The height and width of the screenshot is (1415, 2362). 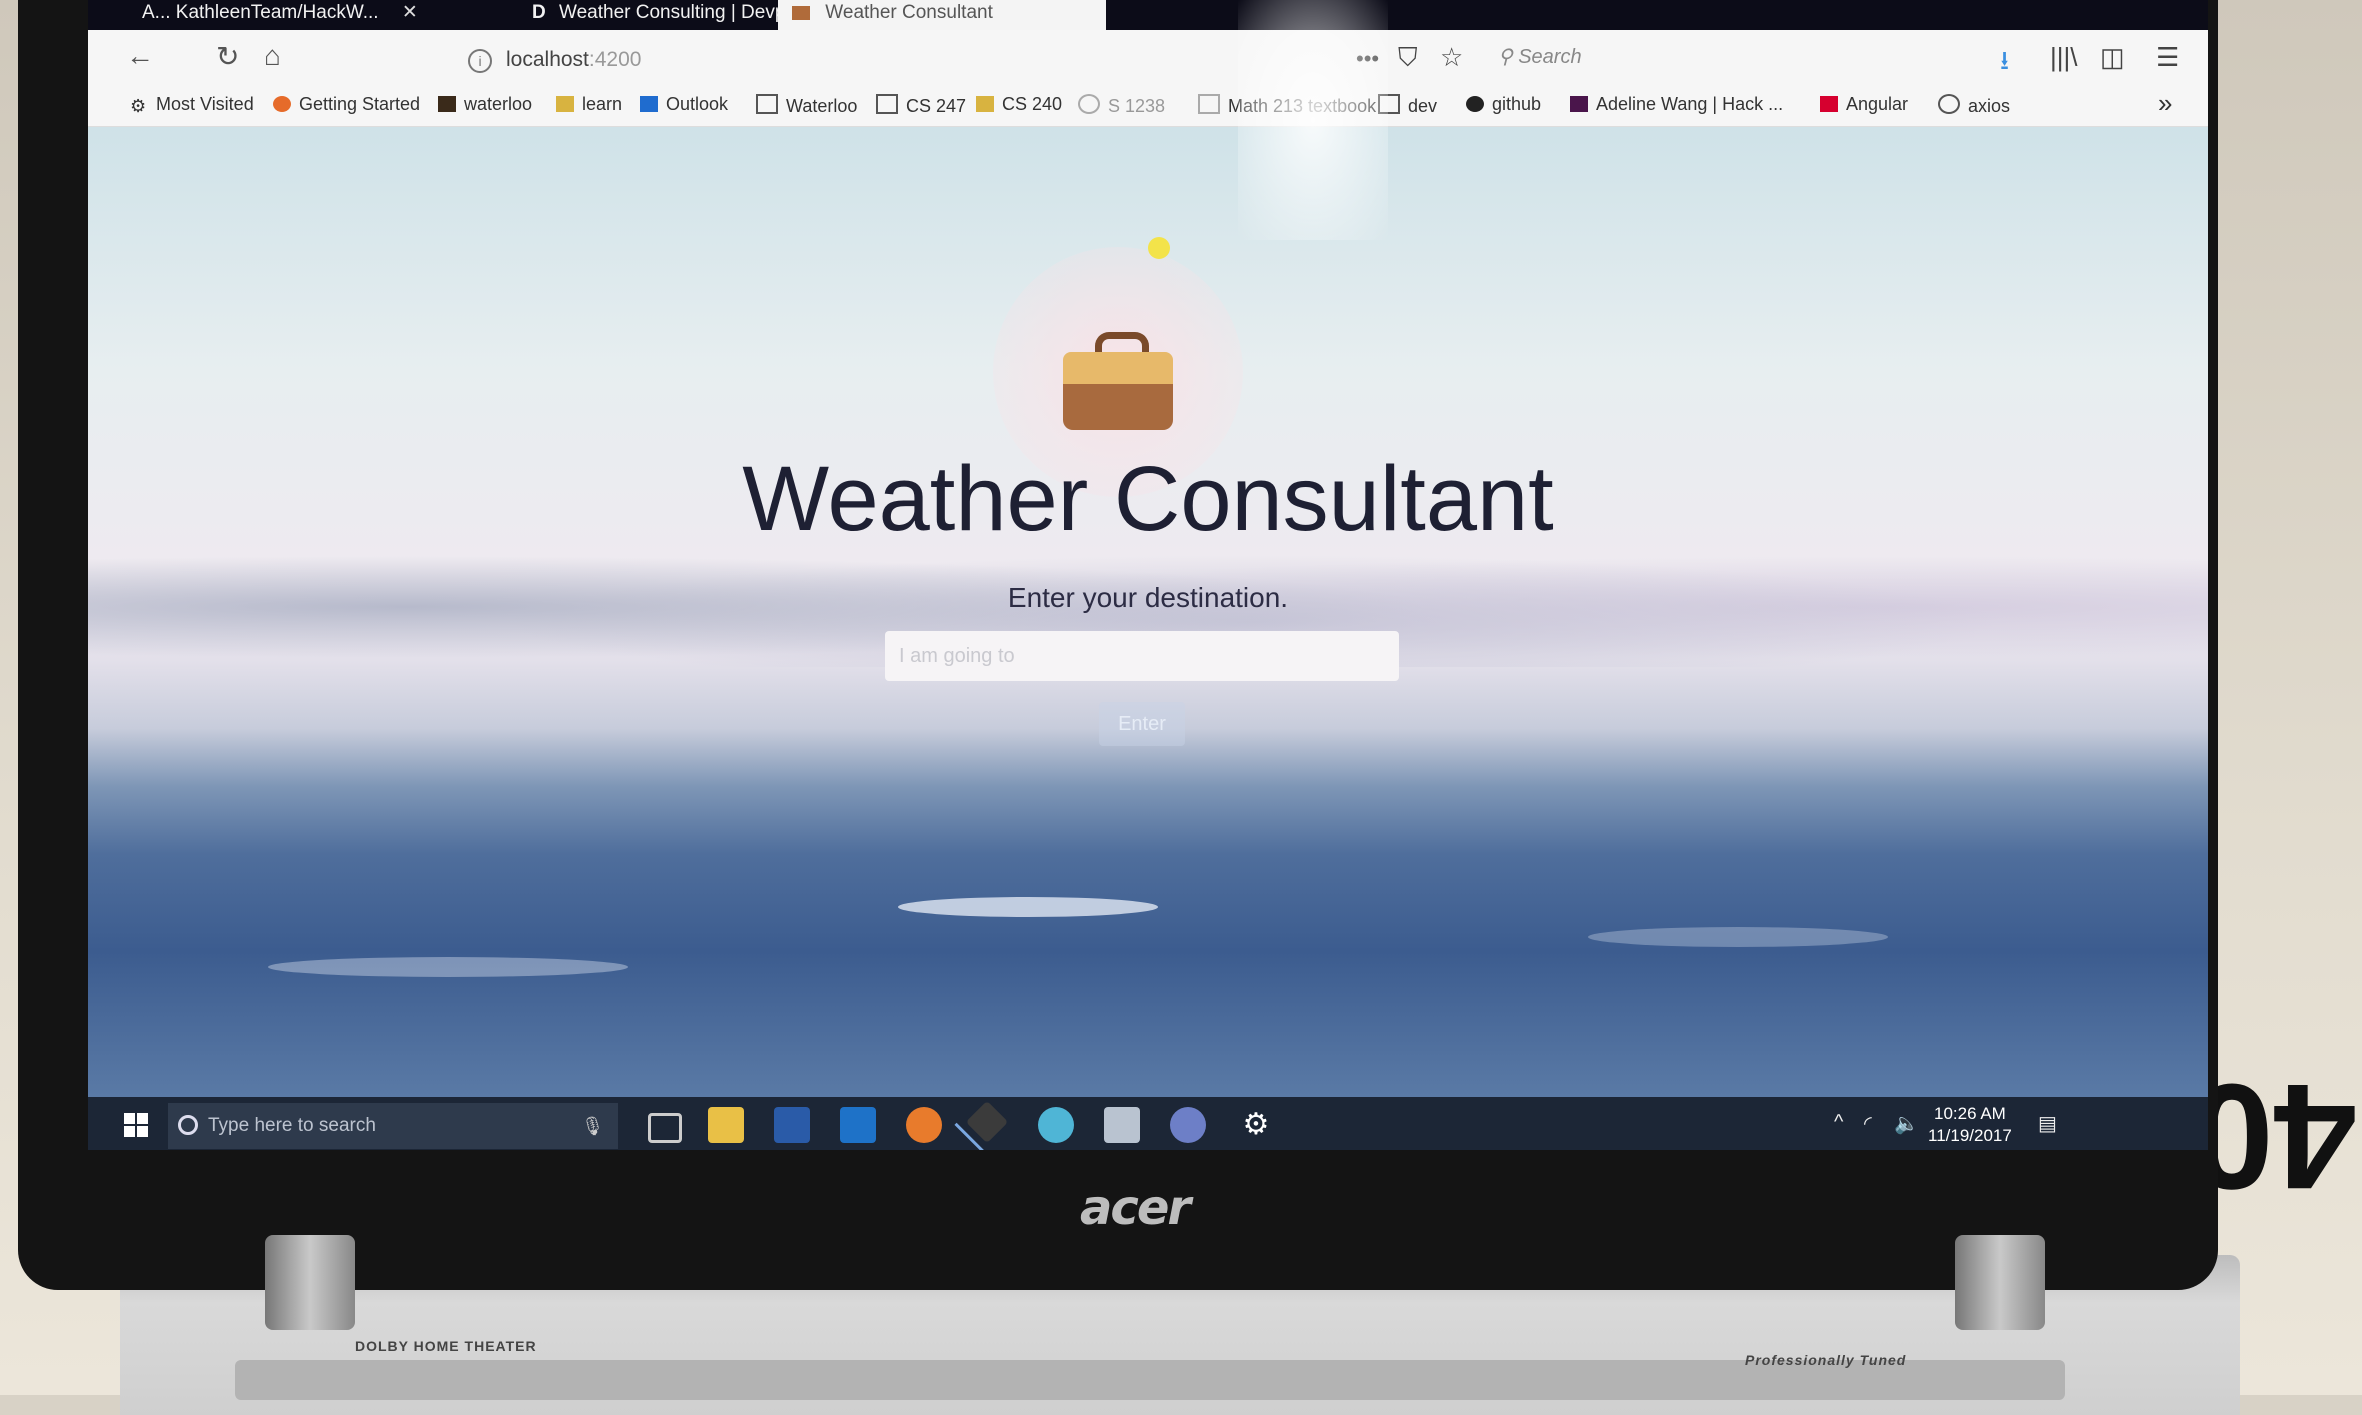 What do you see at coordinates (2064, 57) in the screenshot?
I see `library-icon: |||\` at bounding box center [2064, 57].